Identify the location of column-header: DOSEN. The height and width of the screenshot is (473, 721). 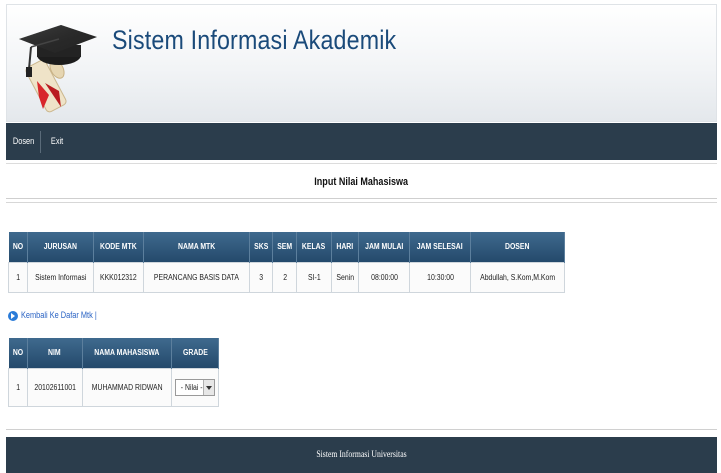
(517, 247).